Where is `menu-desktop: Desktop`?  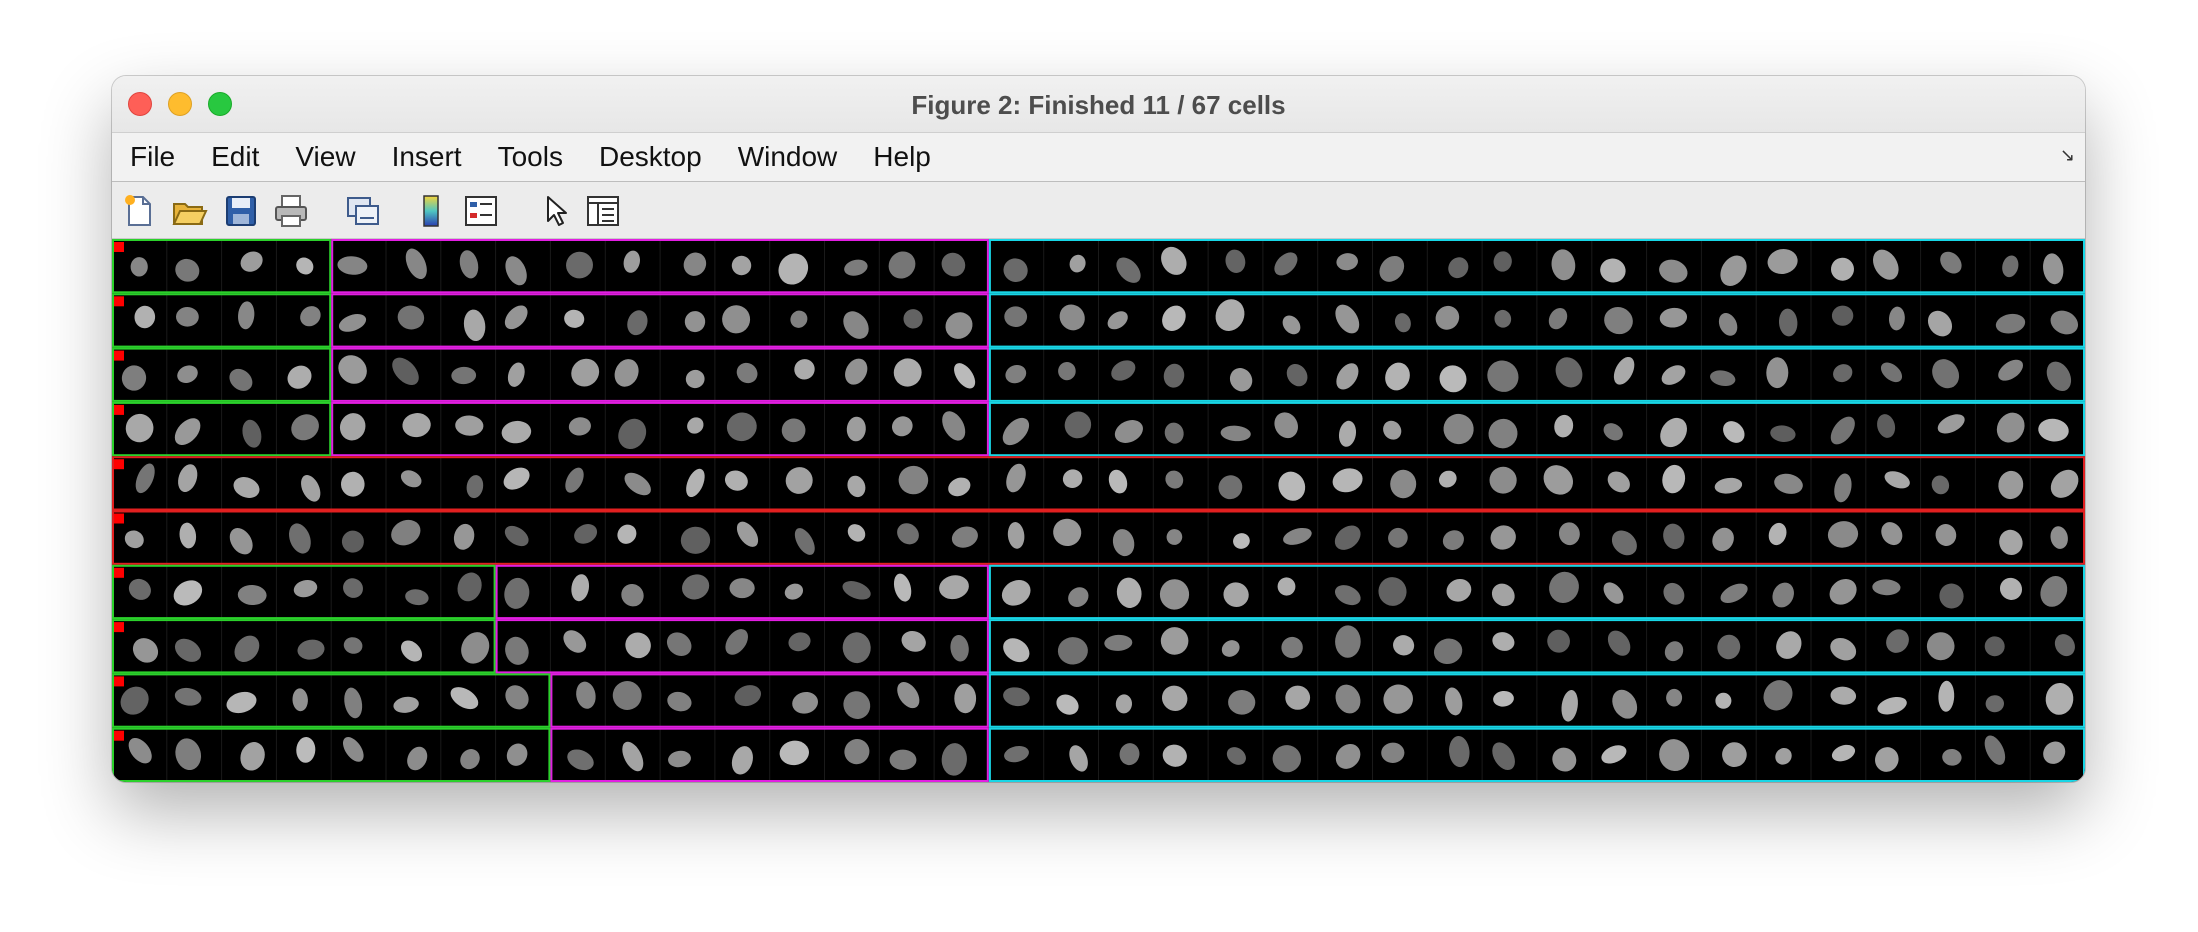
menu-desktop: Desktop is located at coordinates (650, 157).